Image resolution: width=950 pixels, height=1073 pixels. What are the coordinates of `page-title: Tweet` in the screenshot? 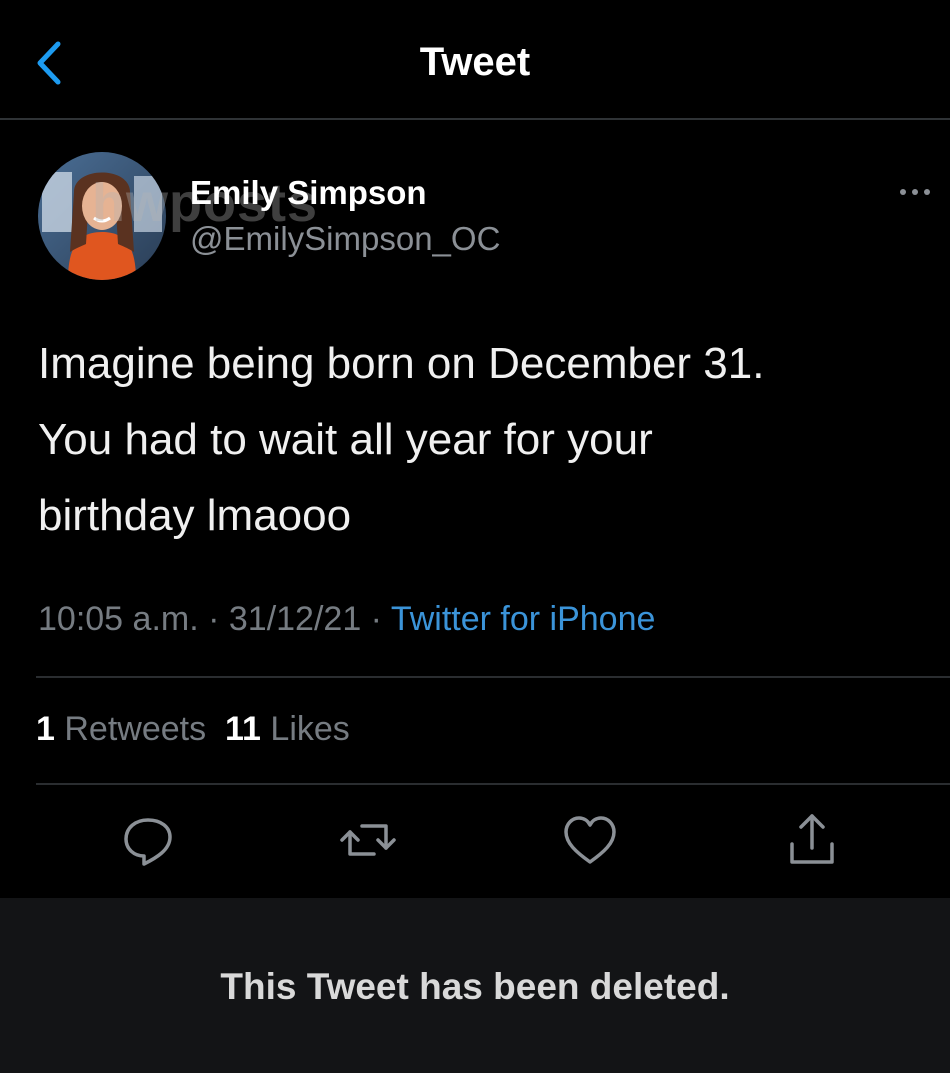 It's located at (475, 62).